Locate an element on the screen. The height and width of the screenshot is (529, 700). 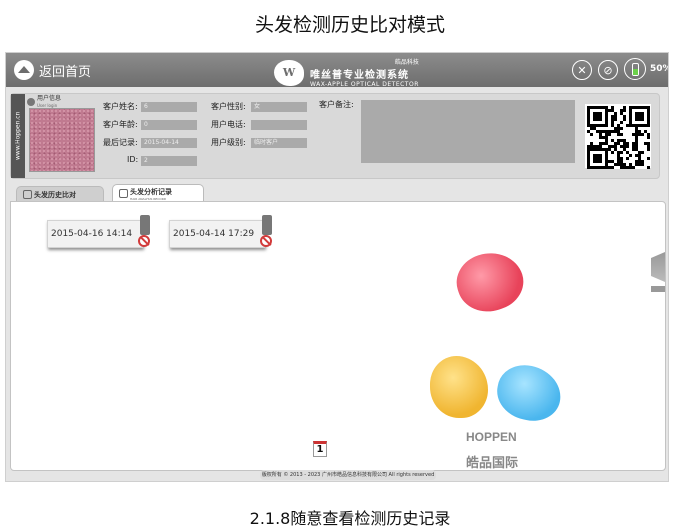
page-number: 1 is located at coordinates (320, 449).